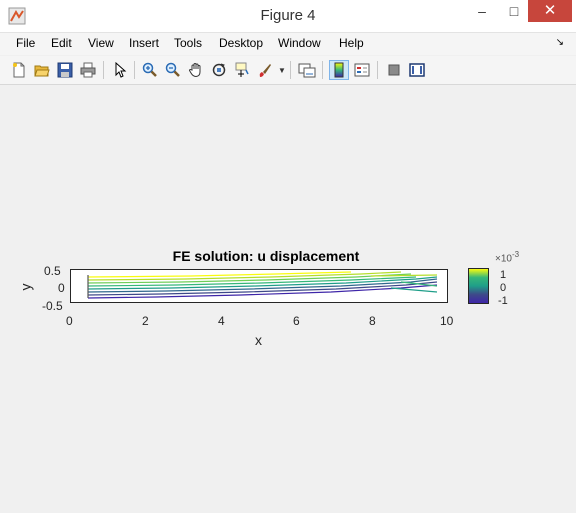  What do you see at coordinates (282, 70) in the screenshot?
I see `brush-dropdown-icon: ▼` at bounding box center [282, 70].